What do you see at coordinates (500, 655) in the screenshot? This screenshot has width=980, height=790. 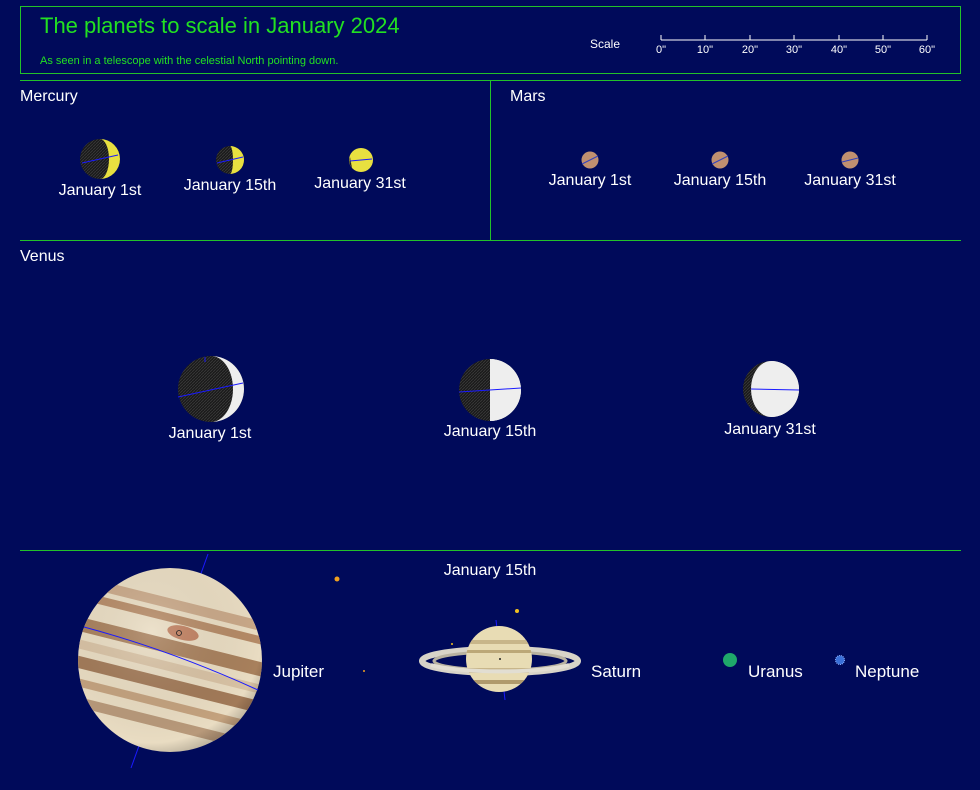 I see `saturn-disc` at bounding box center [500, 655].